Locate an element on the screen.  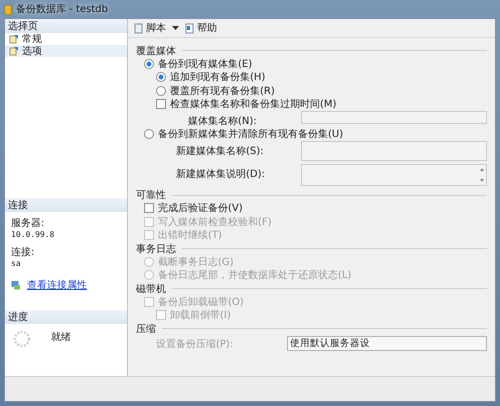
document-icon is located at coordinates (190, 28).